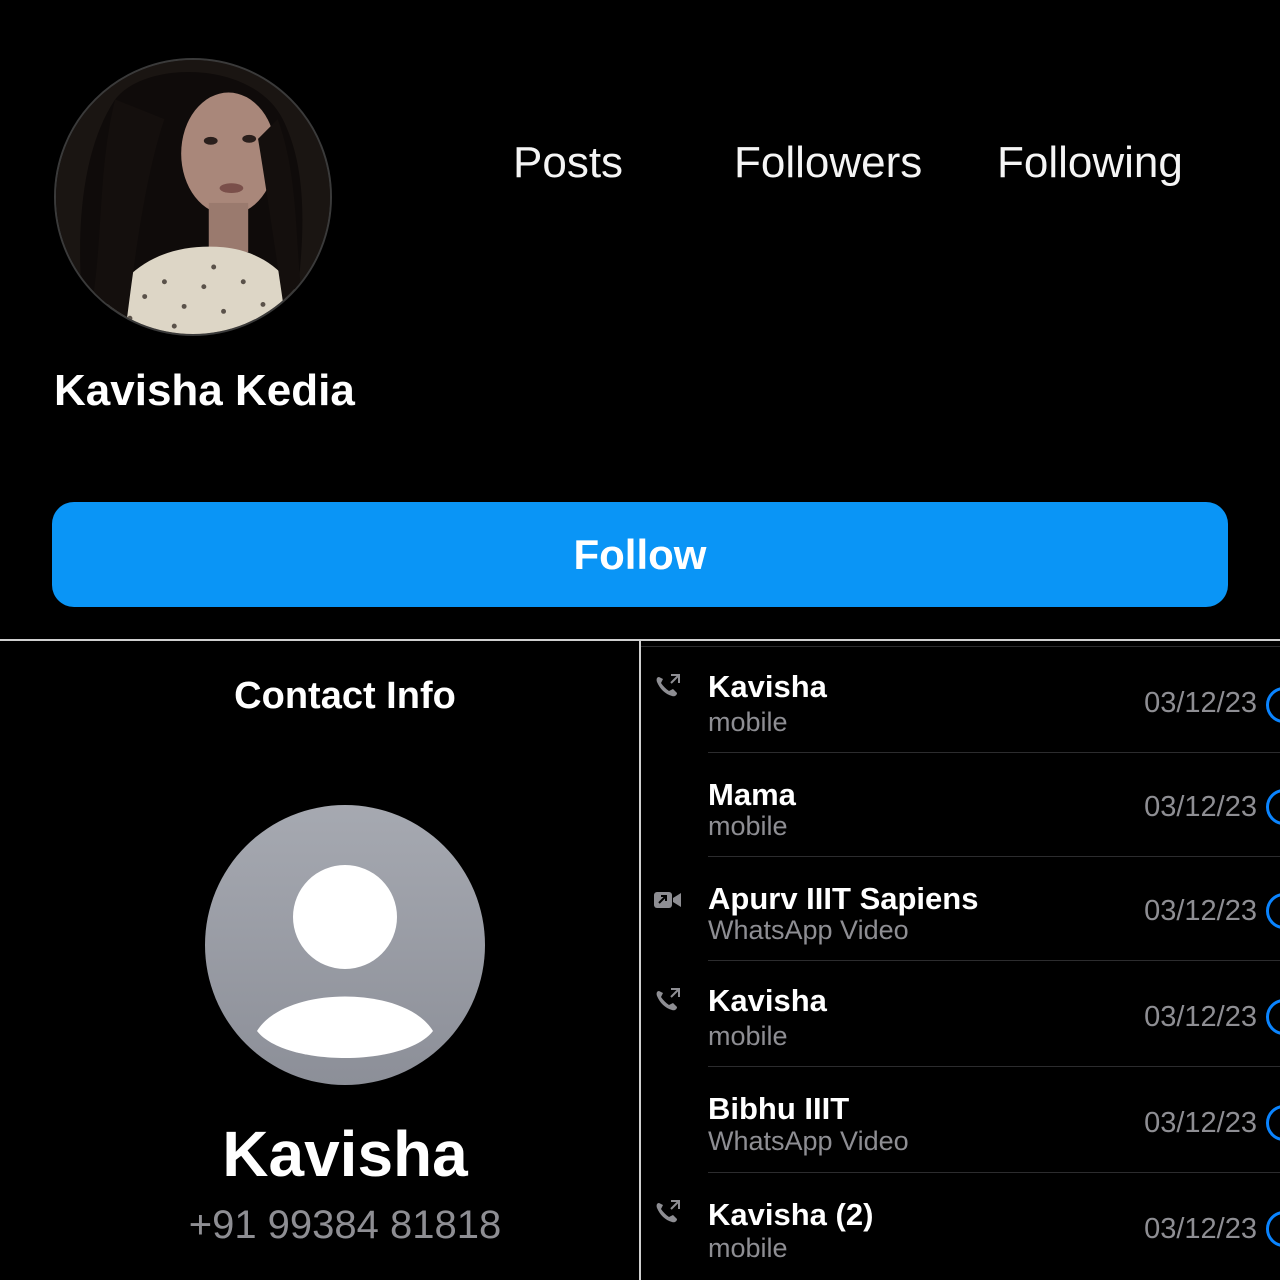 The height and width of the screenshot is (1280, 1280). What do you see at coordinates (345, 1154) in the screenshot?
I see `contact-name: Kavisha` at bounding box center [345, 1154].